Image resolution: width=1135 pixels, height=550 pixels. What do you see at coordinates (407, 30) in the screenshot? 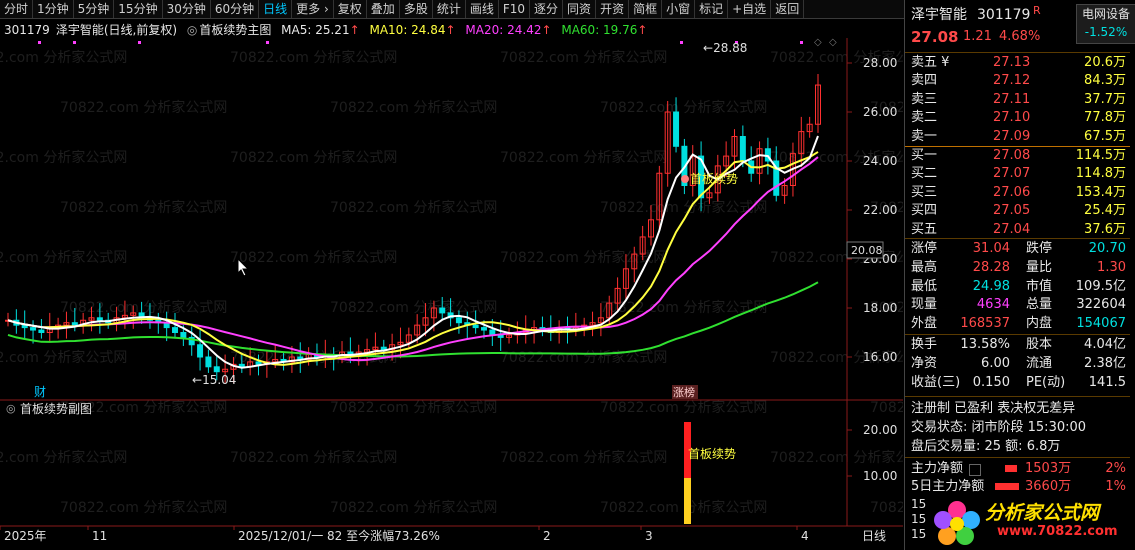
I see `ma10-label: MA10: 24.84` at bounding box center [407, 30].